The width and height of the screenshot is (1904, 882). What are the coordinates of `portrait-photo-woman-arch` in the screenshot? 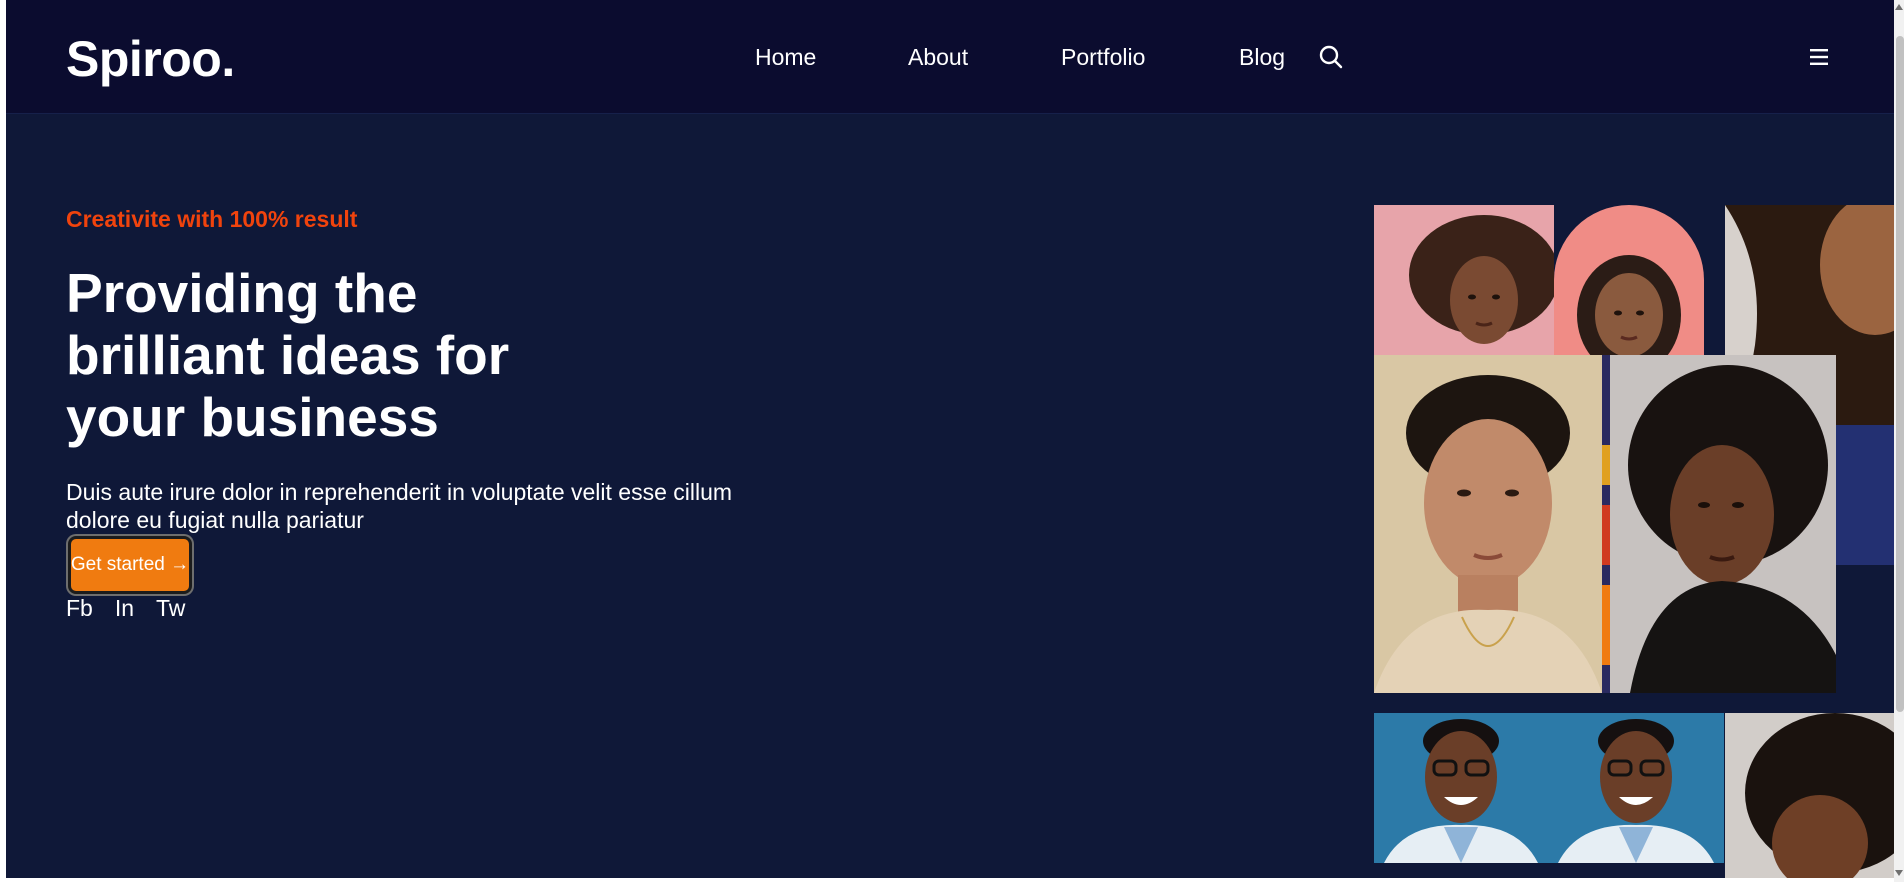 It's located at (1629, 280).